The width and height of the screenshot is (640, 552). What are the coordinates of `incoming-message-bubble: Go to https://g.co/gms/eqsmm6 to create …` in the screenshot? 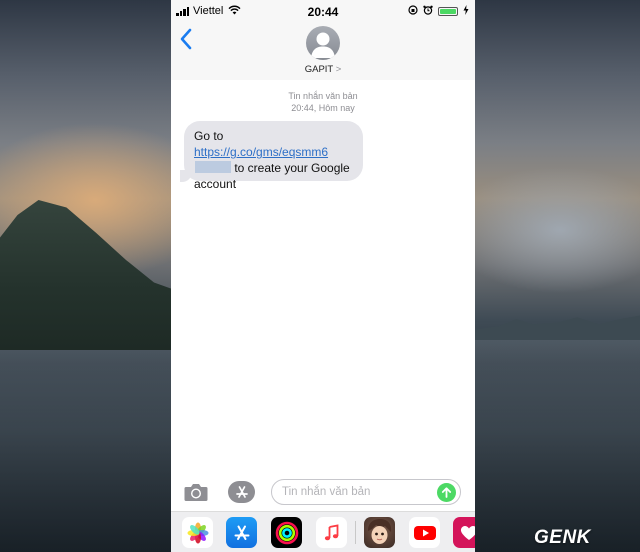 It's located at (273, 156).